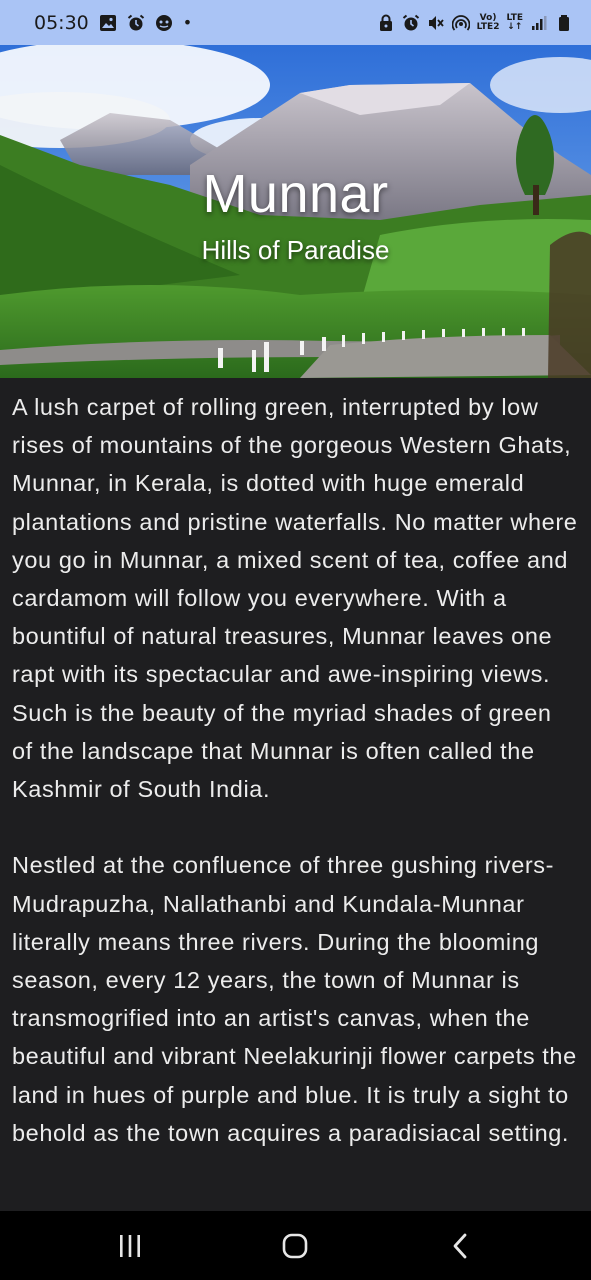 The height and width of the screenshot is (1280, 591). I want to click on back-icon, so click(460, 1245).